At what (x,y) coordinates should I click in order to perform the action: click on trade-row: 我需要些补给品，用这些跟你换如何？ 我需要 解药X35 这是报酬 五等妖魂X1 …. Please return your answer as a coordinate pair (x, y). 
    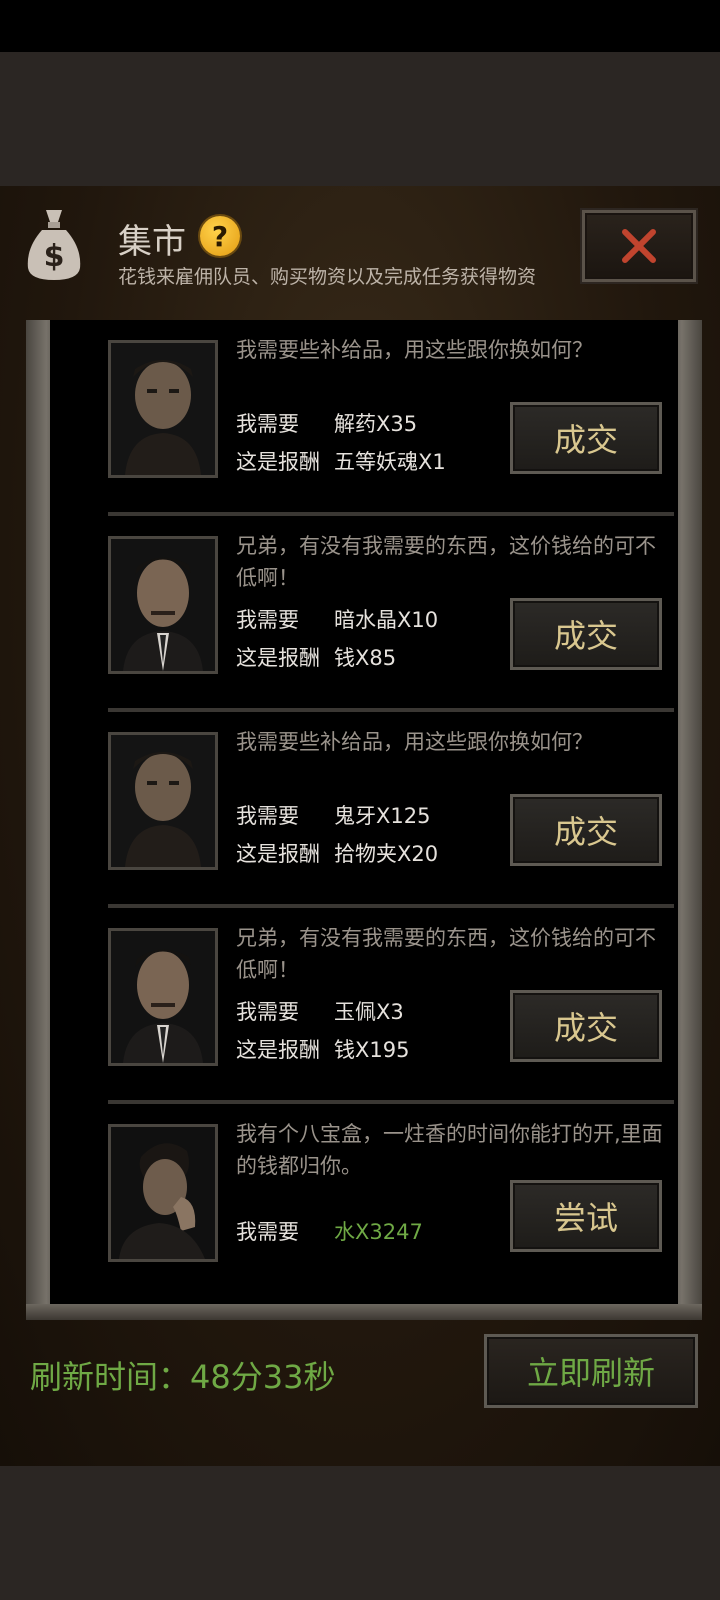
    Looking at the image, I should click on (393, 418).